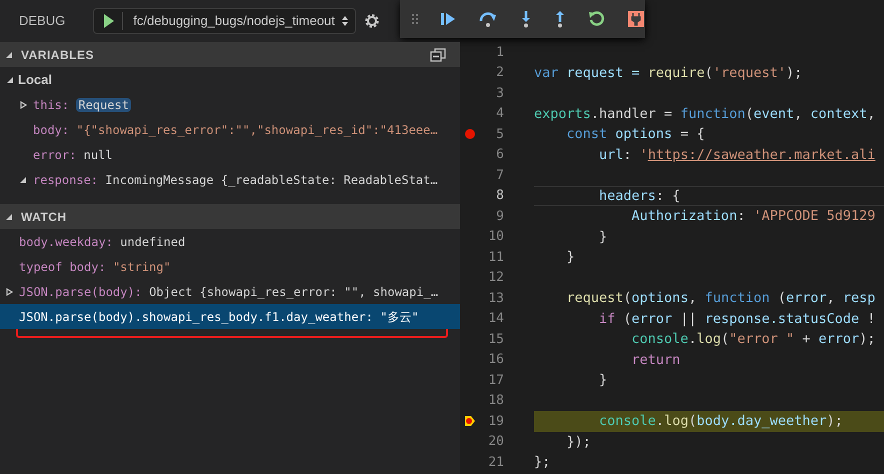  Describe the element at coordinates (234, 21) in the screenshot. I see `configuration-name: fc/debugging_bugs/nodejs_timeout` at that location.